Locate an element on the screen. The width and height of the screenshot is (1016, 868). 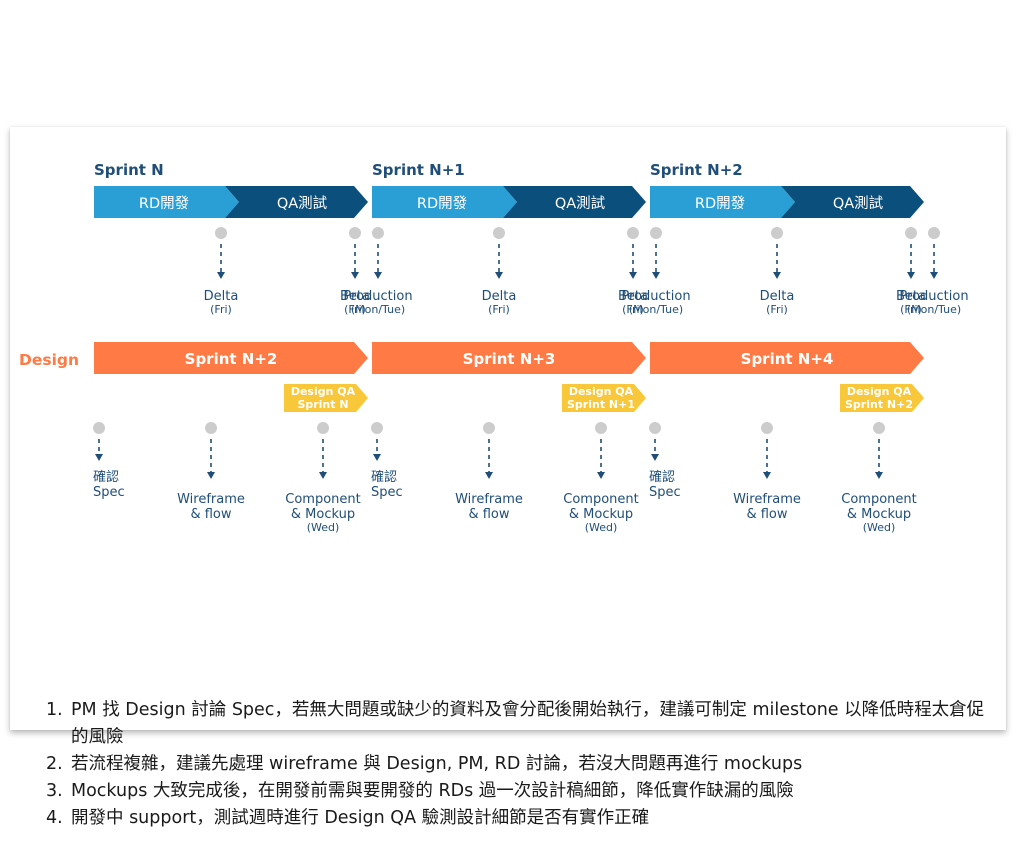
note-number: 3. is located at coordinates (54, 791).